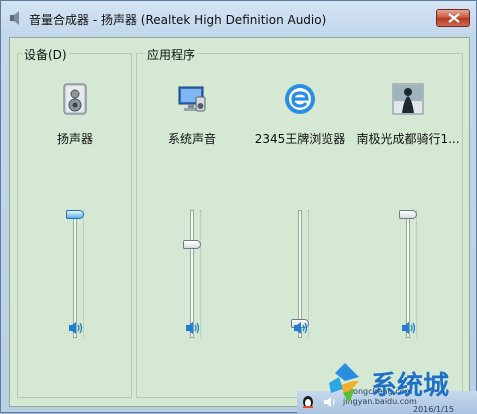 This screenshot has height=414, width=477. I want to click on system-sounds-icon, so click(192, 99).